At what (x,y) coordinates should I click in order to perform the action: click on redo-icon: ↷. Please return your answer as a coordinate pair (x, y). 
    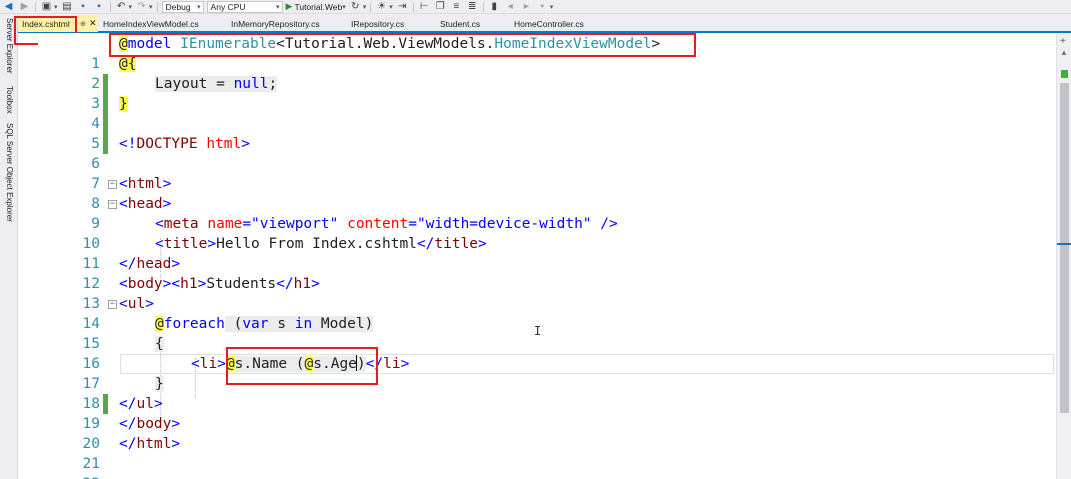
    Looking at the image, I should click on (141, 7).